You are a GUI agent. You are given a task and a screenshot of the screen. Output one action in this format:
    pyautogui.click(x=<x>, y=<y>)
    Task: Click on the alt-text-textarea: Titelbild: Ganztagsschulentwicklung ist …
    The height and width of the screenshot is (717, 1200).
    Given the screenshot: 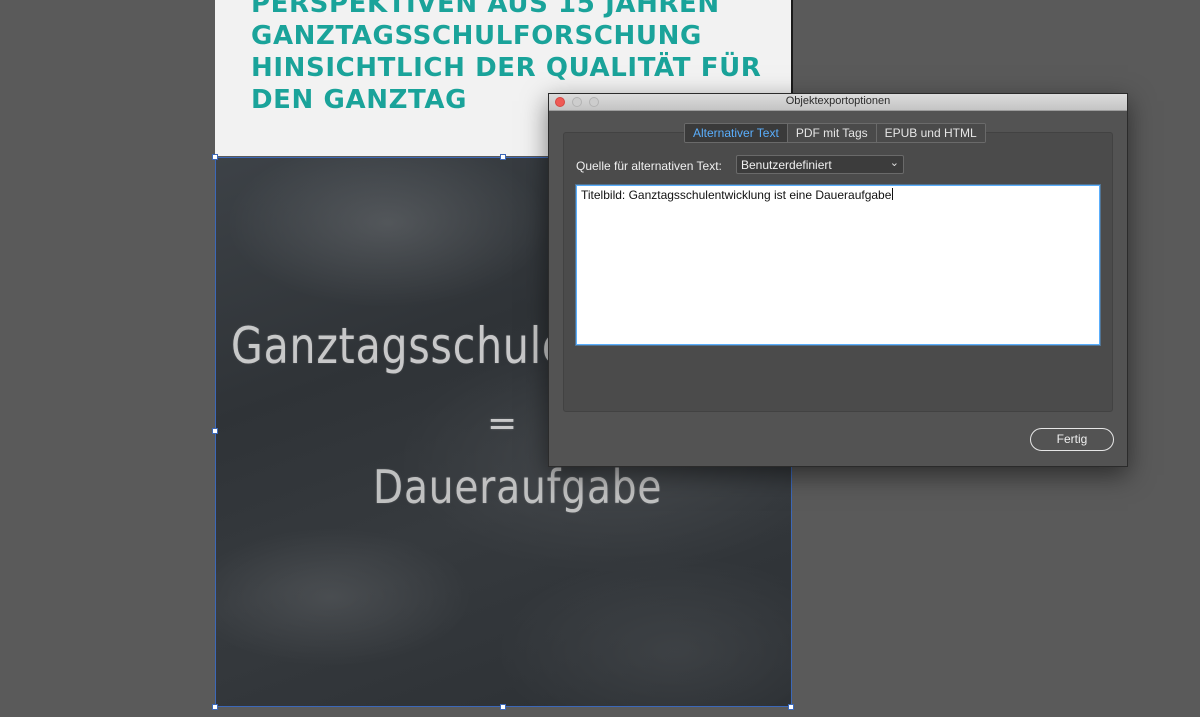 What is the action you would take?
    pyautogui.click(x=838, y=265)
    